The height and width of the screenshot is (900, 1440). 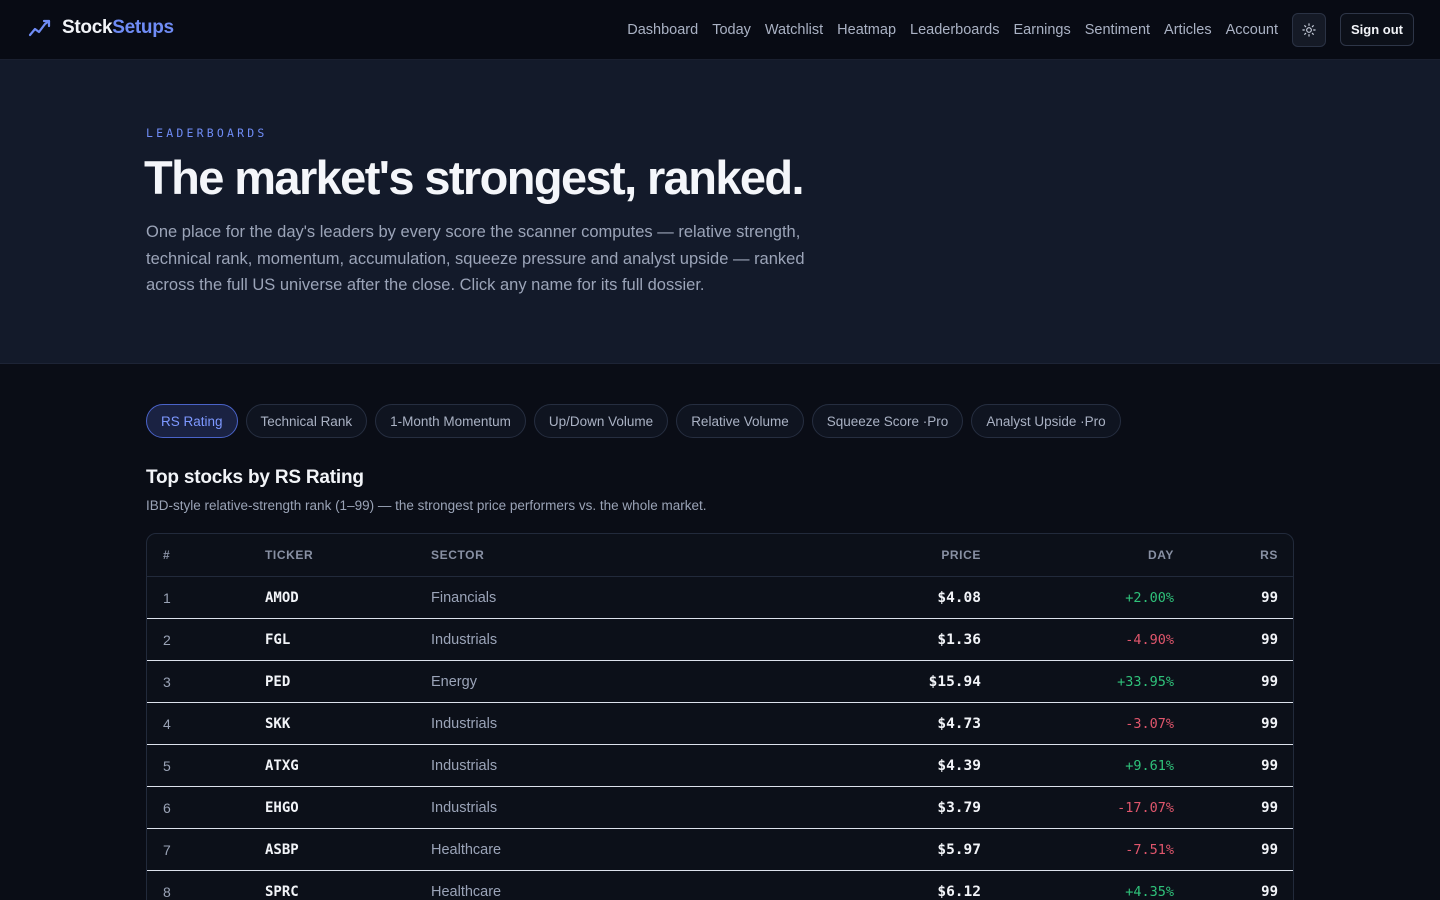 I want to click on cell-price: $15.94, so click(x=954, y=681).